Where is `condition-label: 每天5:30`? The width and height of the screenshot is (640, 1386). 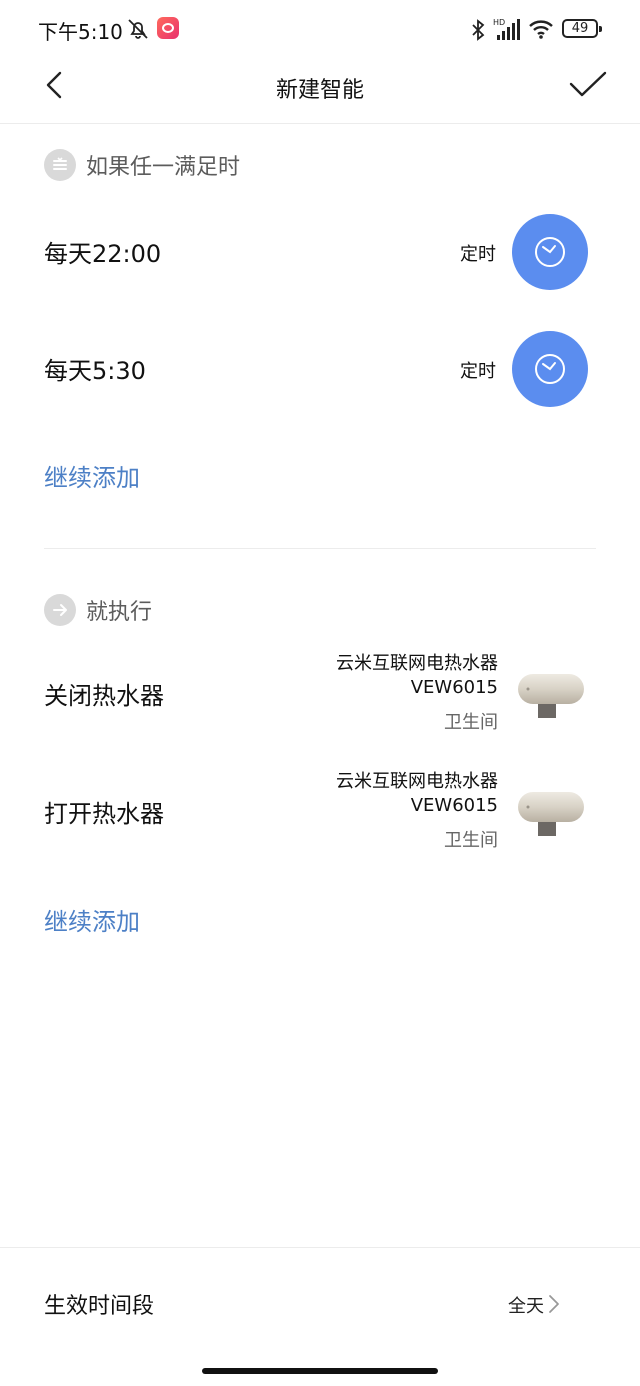 condition-label: 每天5:30 is located at coordinates (95, 371).